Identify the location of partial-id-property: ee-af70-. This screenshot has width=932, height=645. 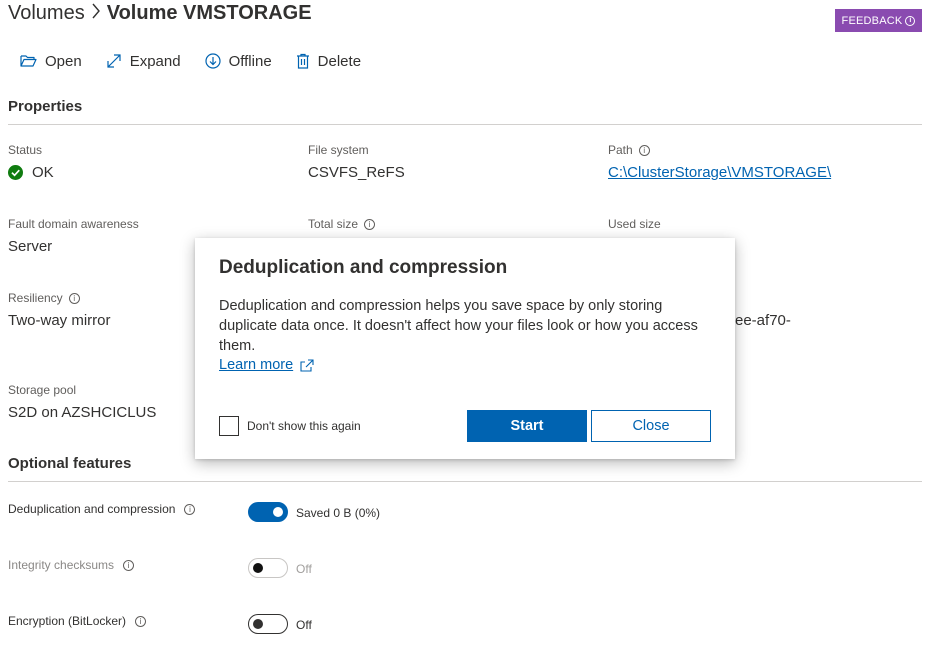
(763, 320).